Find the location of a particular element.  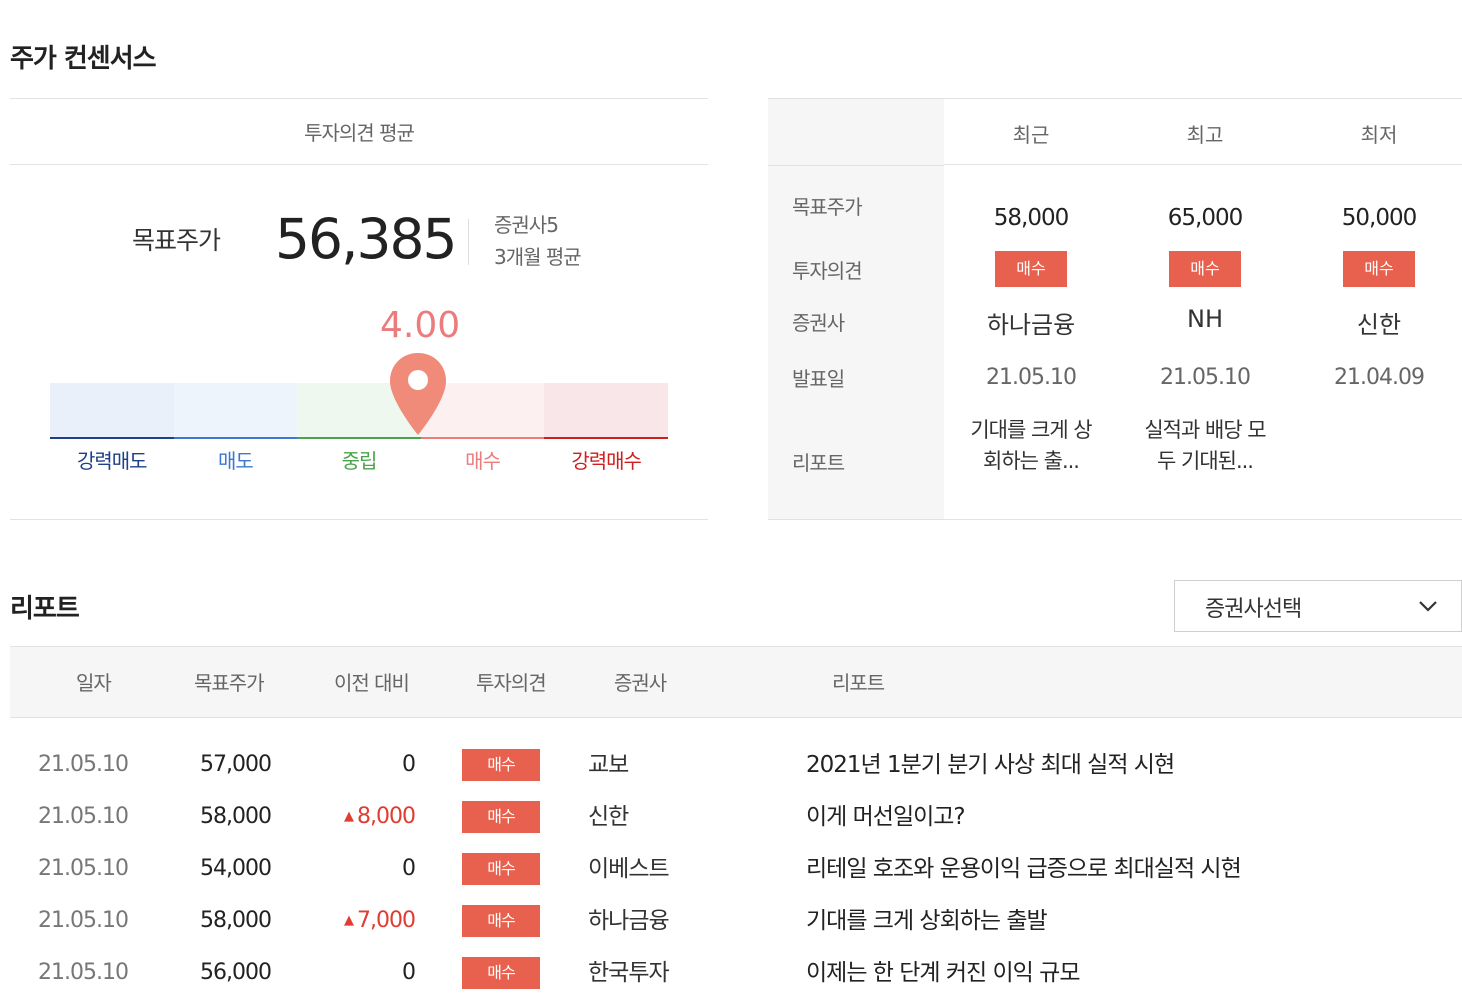

summary-header-row: 최근 최고 최저 is located at coordinates (1203, 132).